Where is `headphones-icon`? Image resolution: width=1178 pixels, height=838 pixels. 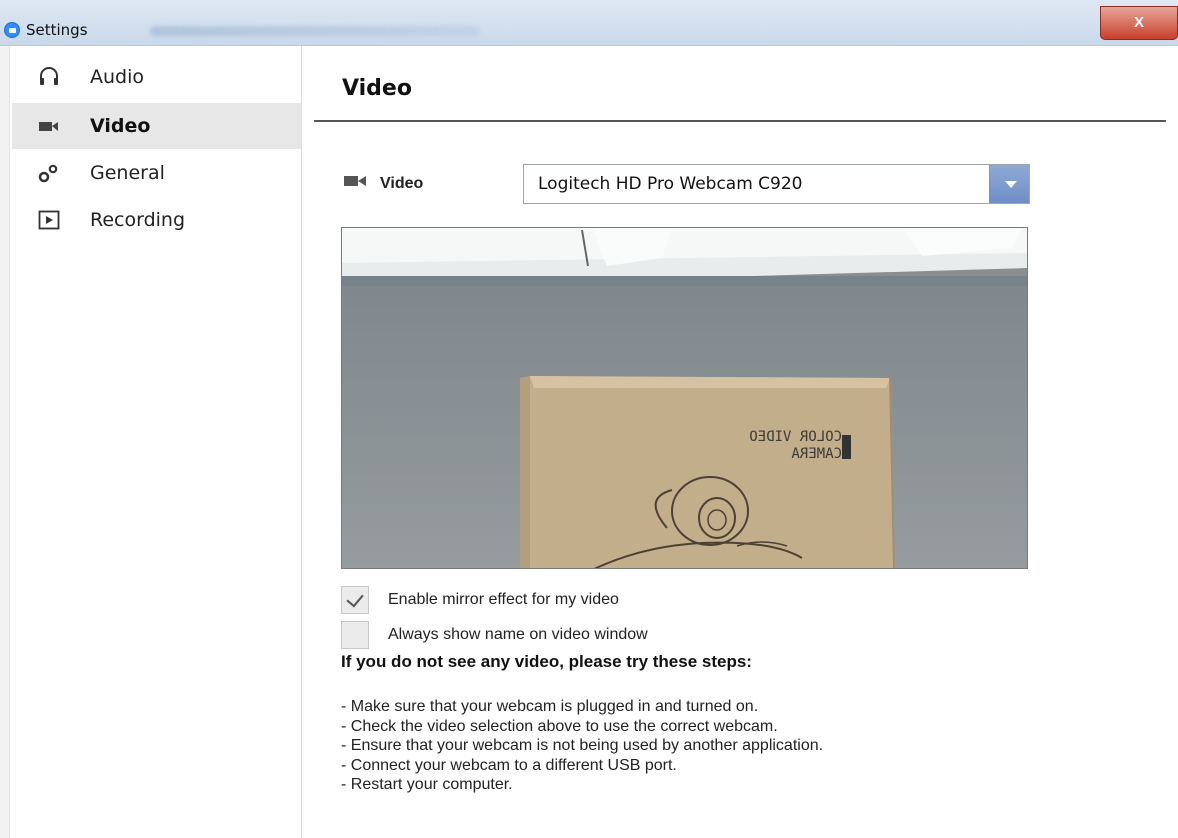
headphones-icon is located at coordinates (49, 77).